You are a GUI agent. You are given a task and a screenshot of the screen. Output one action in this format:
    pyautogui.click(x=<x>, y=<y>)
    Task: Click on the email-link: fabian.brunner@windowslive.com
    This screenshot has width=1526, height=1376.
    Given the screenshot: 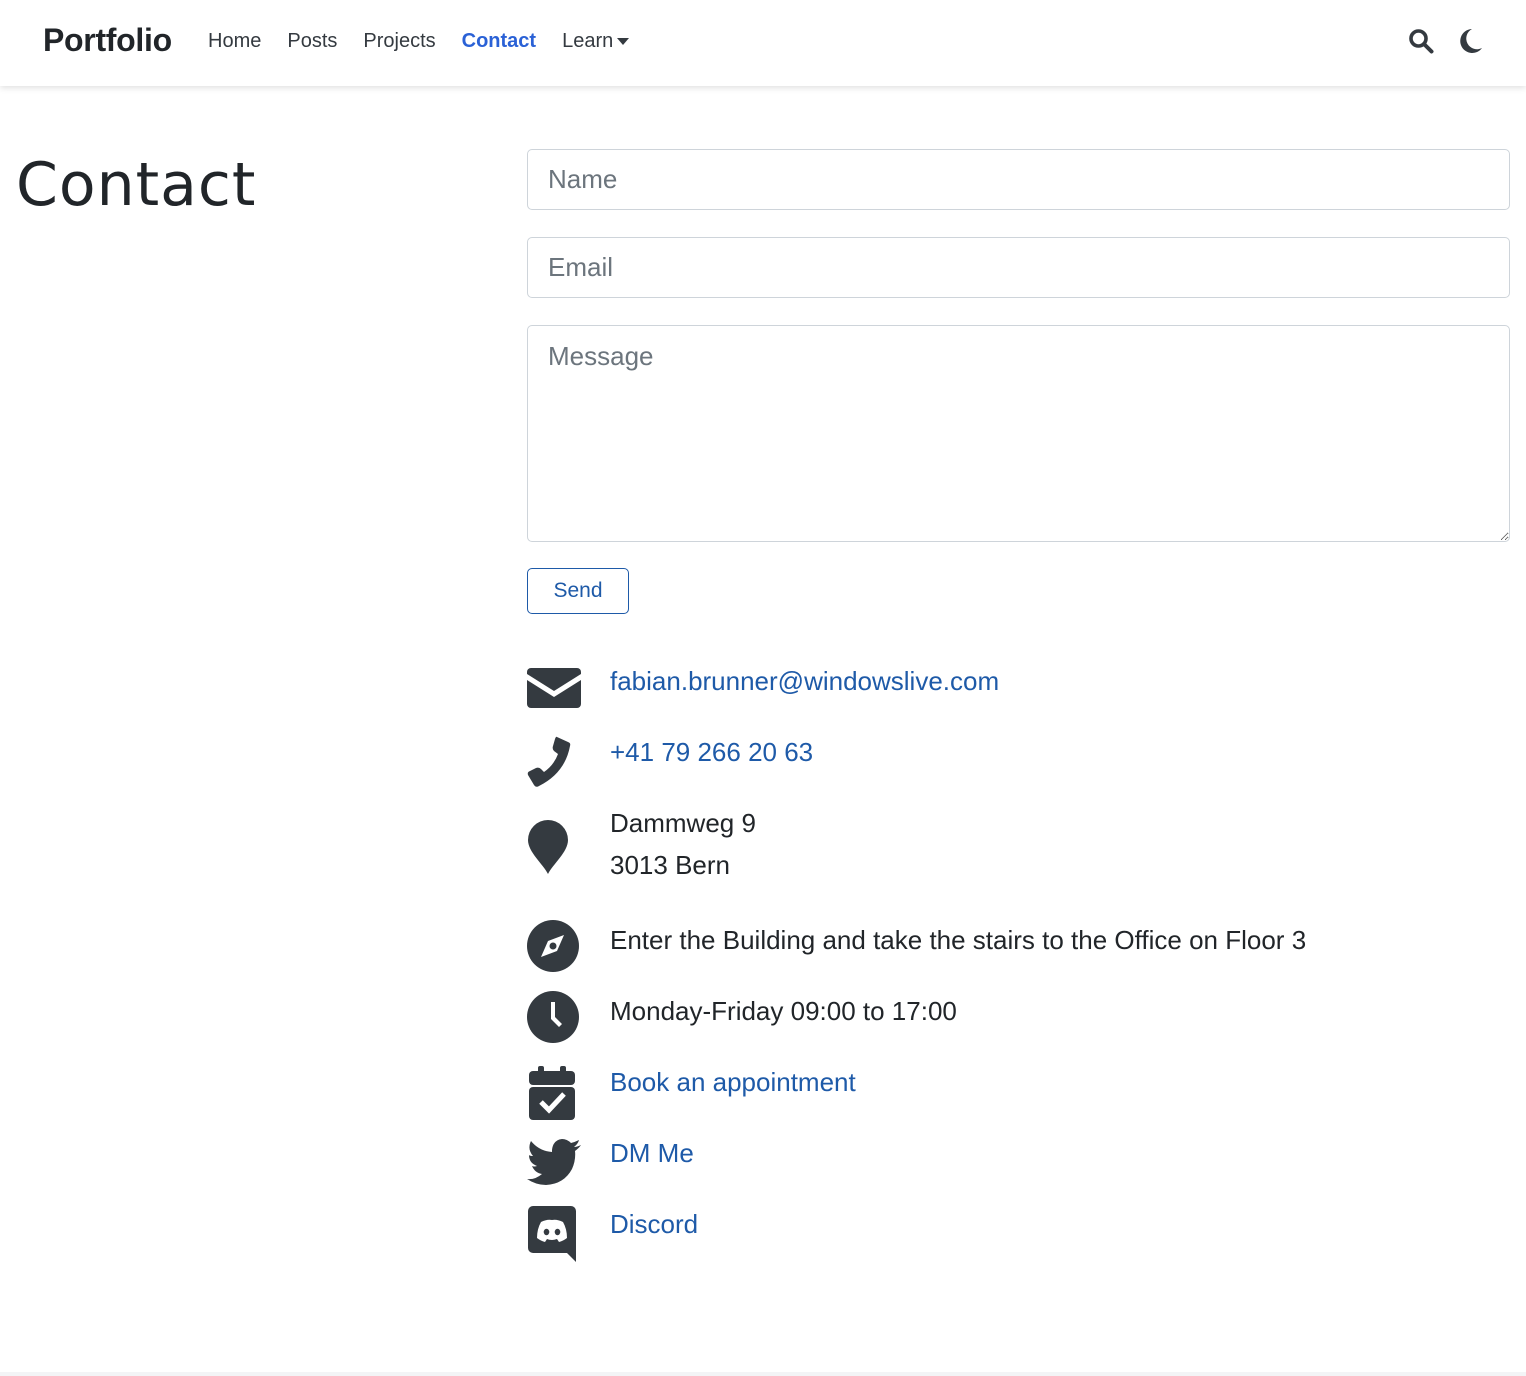 What is the action you would take?
    pyautogui.click(x=804, y=681)
    